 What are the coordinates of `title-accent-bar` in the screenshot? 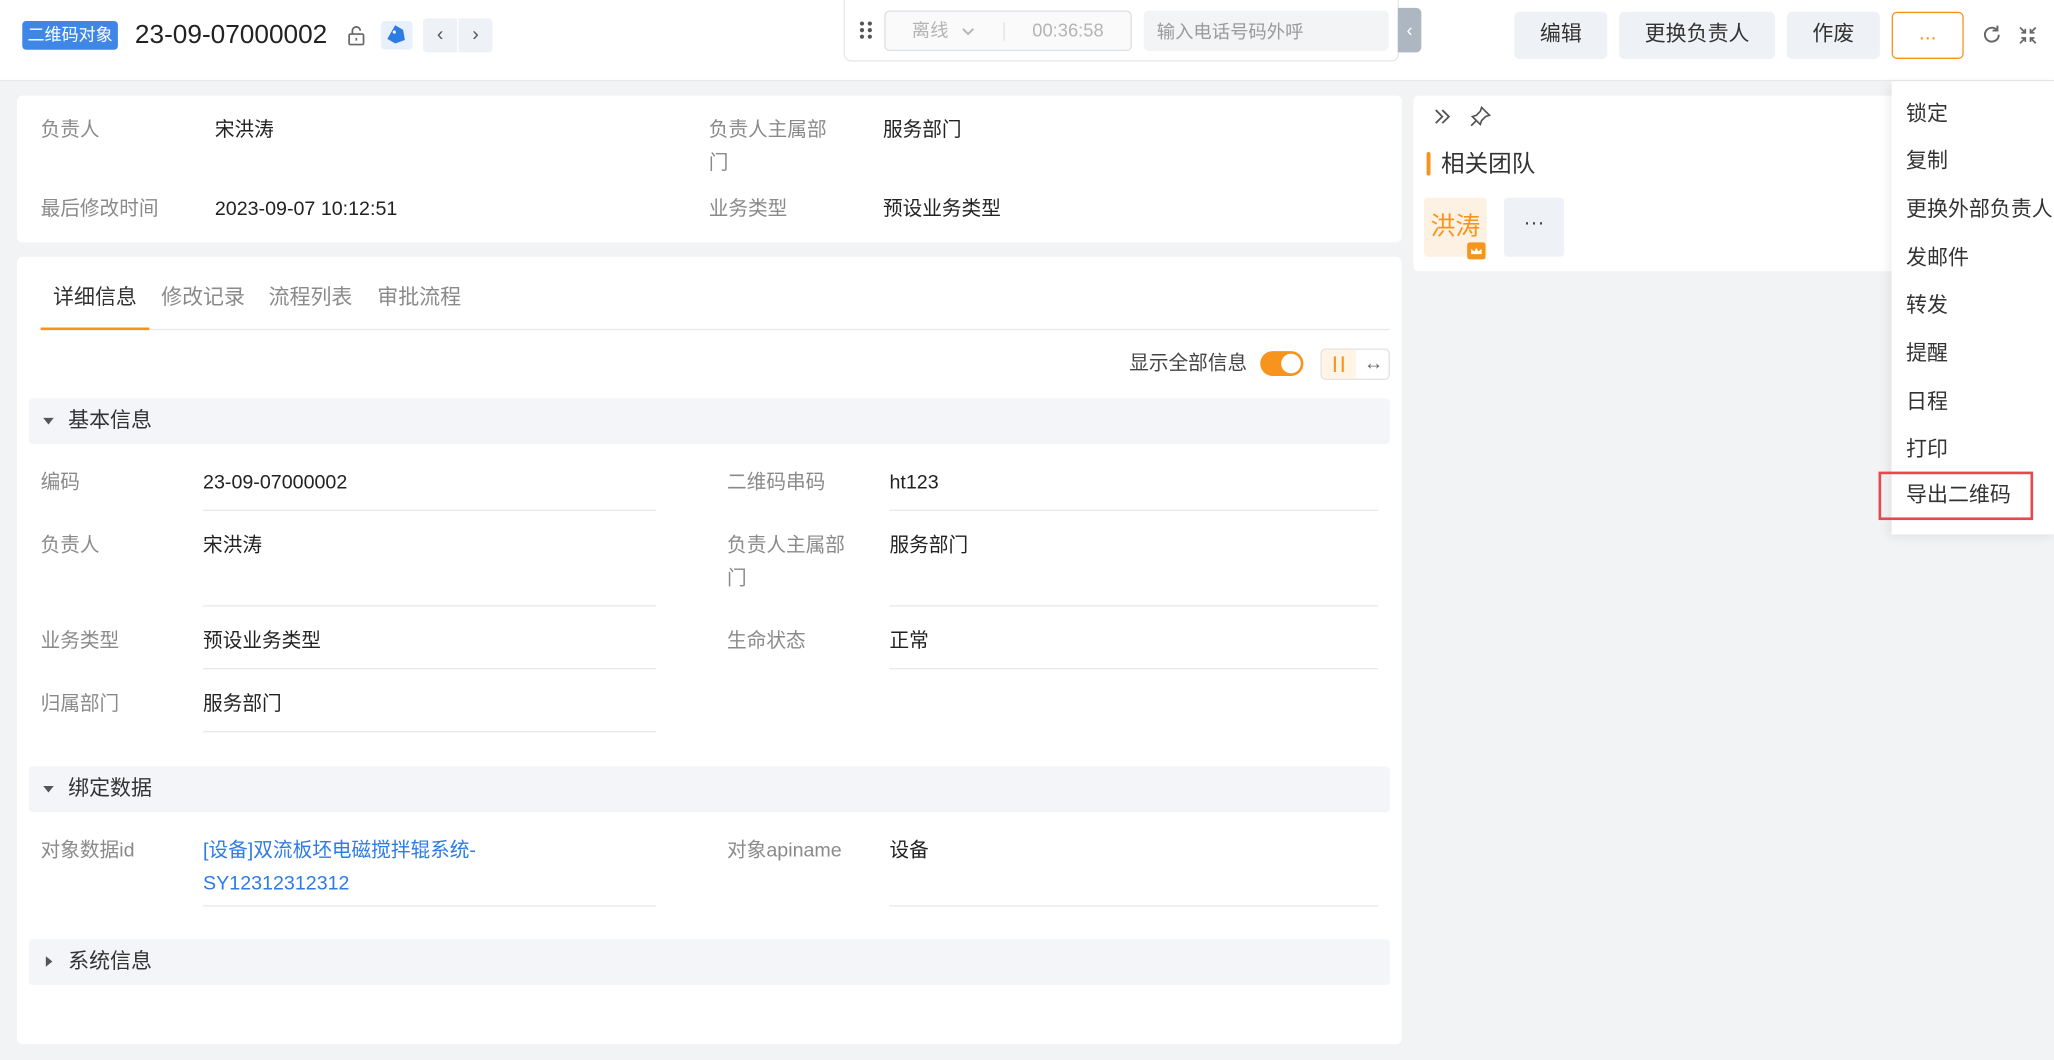 It's located at (1428, 163).